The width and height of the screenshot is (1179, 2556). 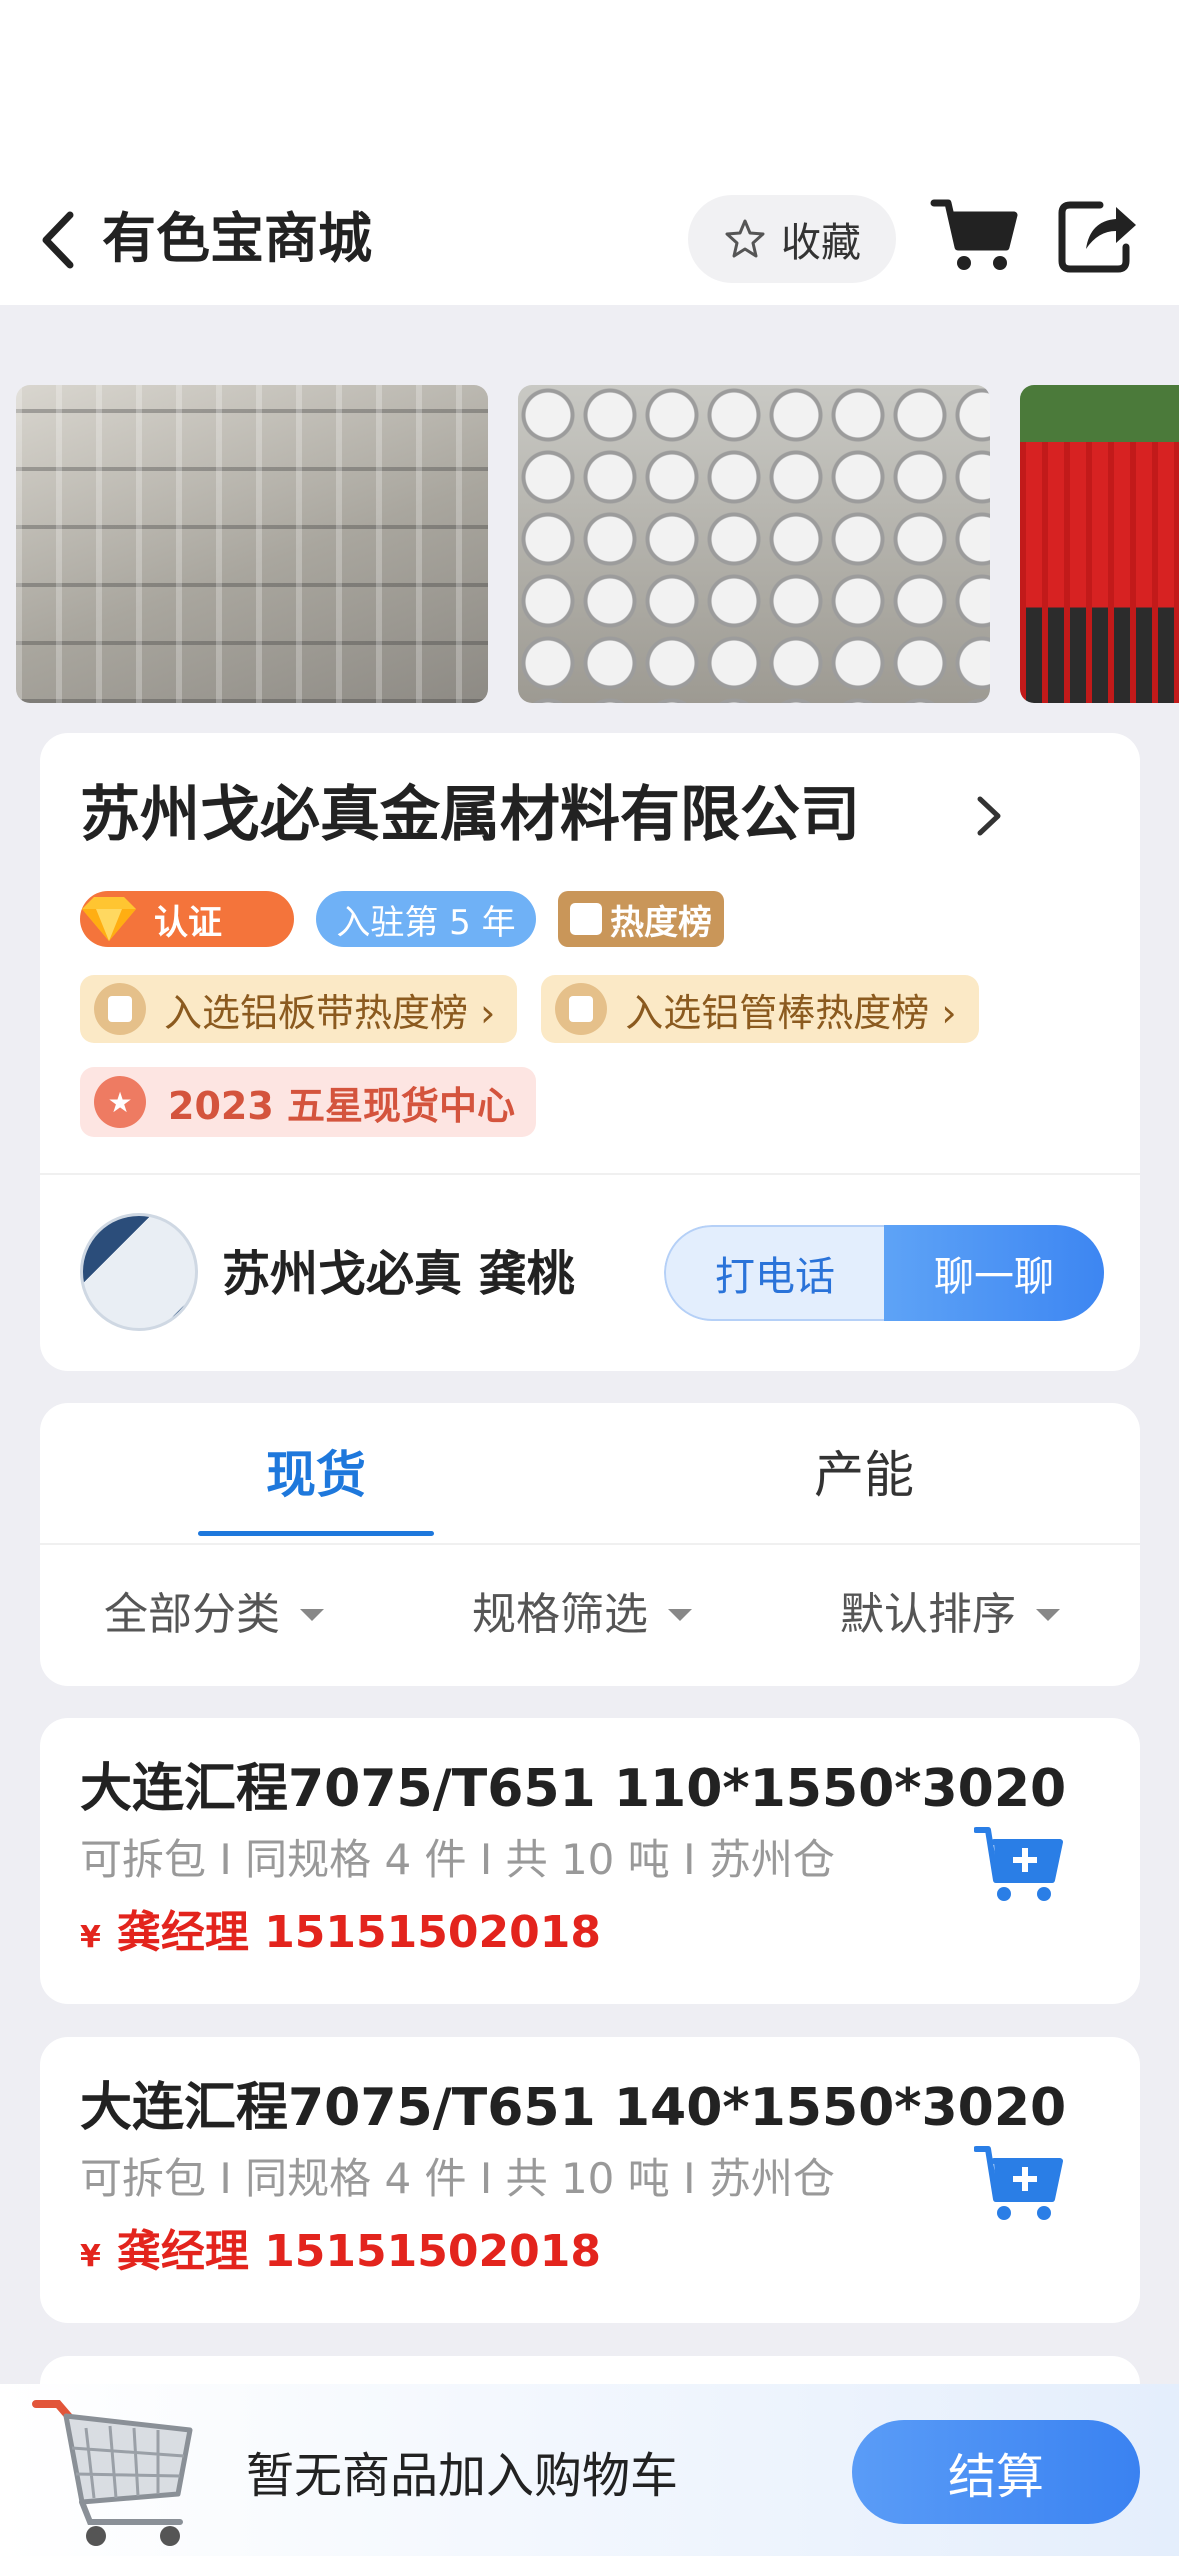 I want to click on checkout-button: 结算, so click(x=996, y=2472).